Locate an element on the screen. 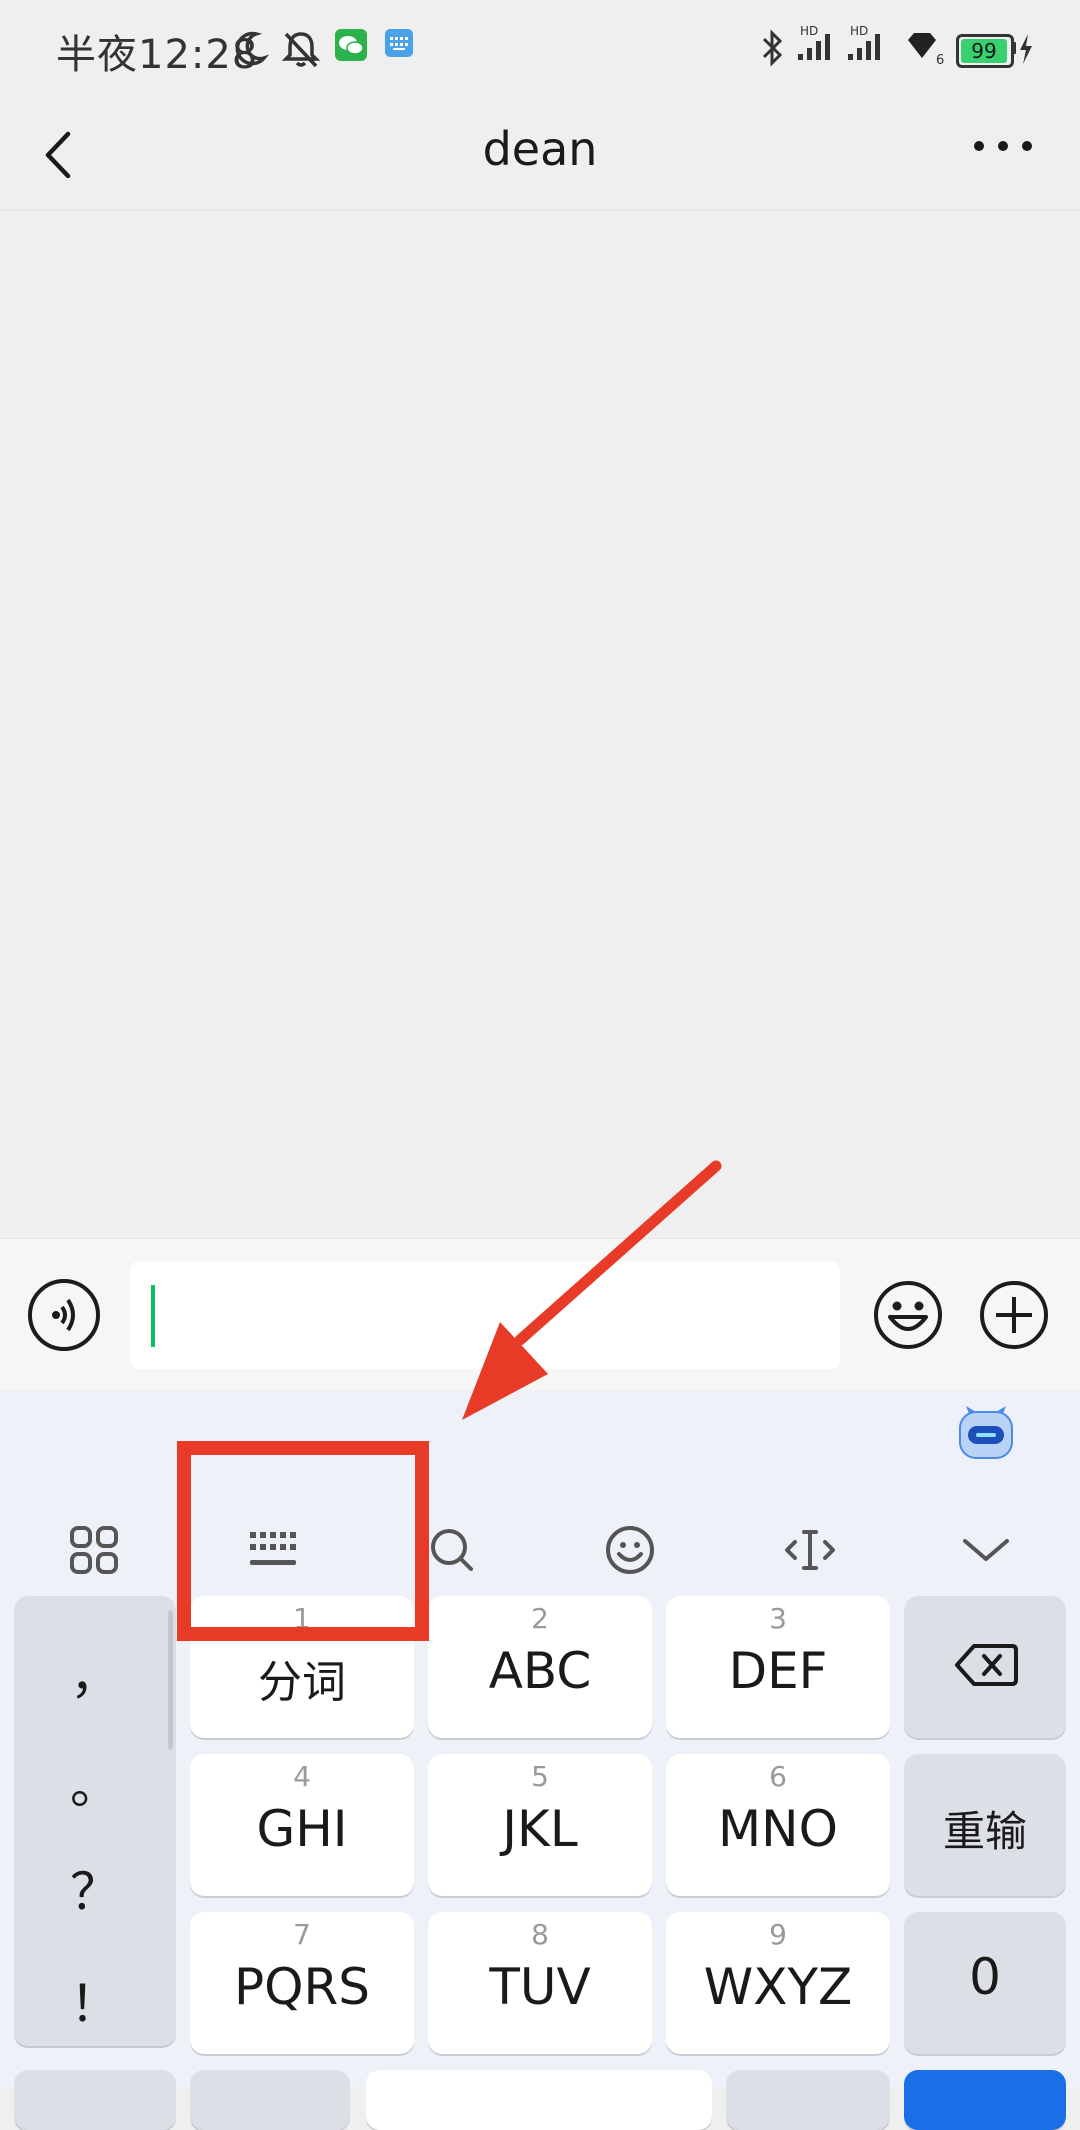 This screenshot has height=2130, width=1080. bluetooth-icon is located at coordinates (772, 48).